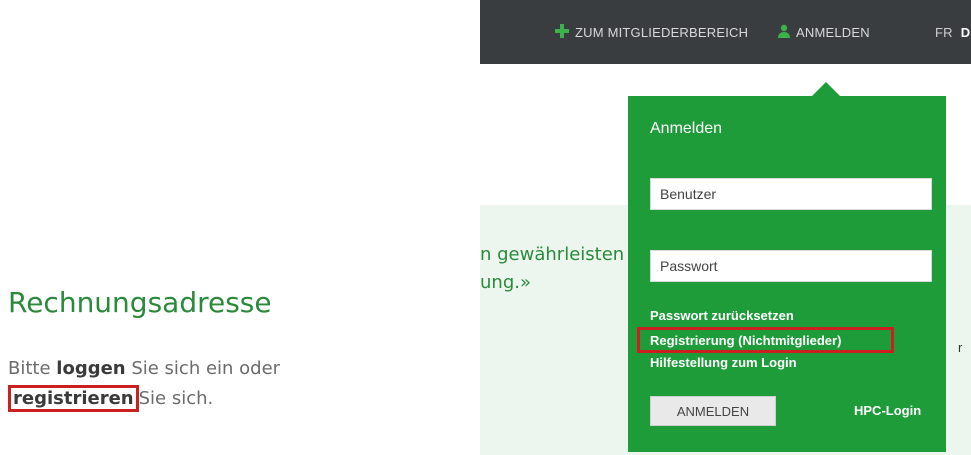 The width and height of the screenshot is (971, 455). I want to click on language-switcher: FR DE, so click(953, 32).